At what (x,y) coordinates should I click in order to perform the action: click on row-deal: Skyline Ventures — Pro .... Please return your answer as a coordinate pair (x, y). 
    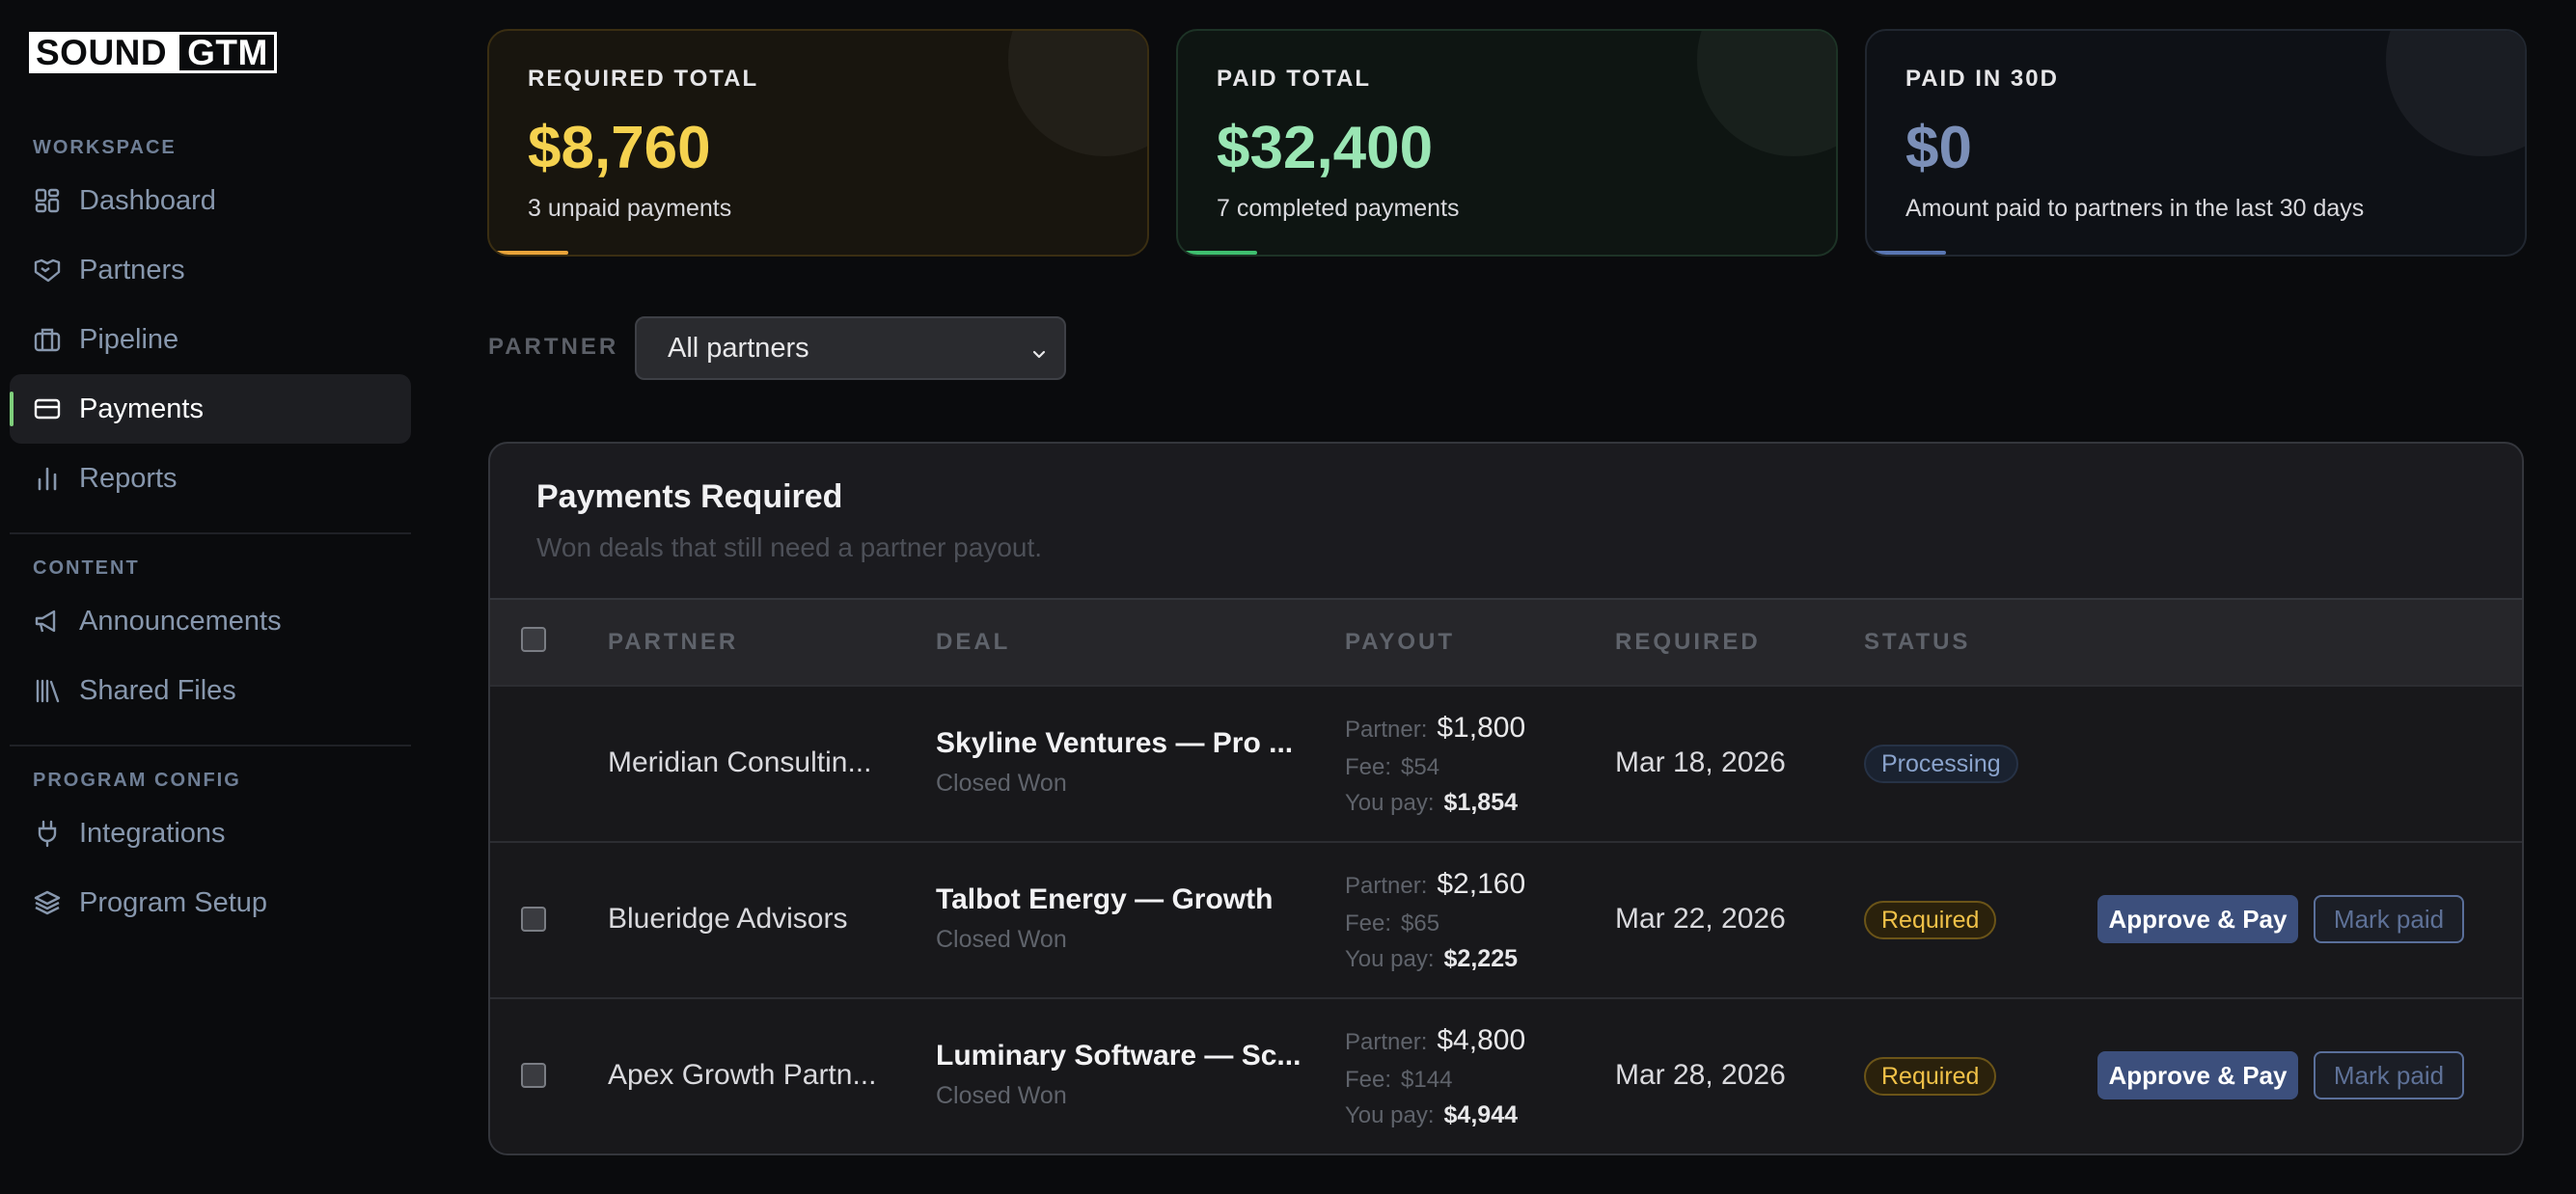
    Looking at the image, I should click on (1115, 744).